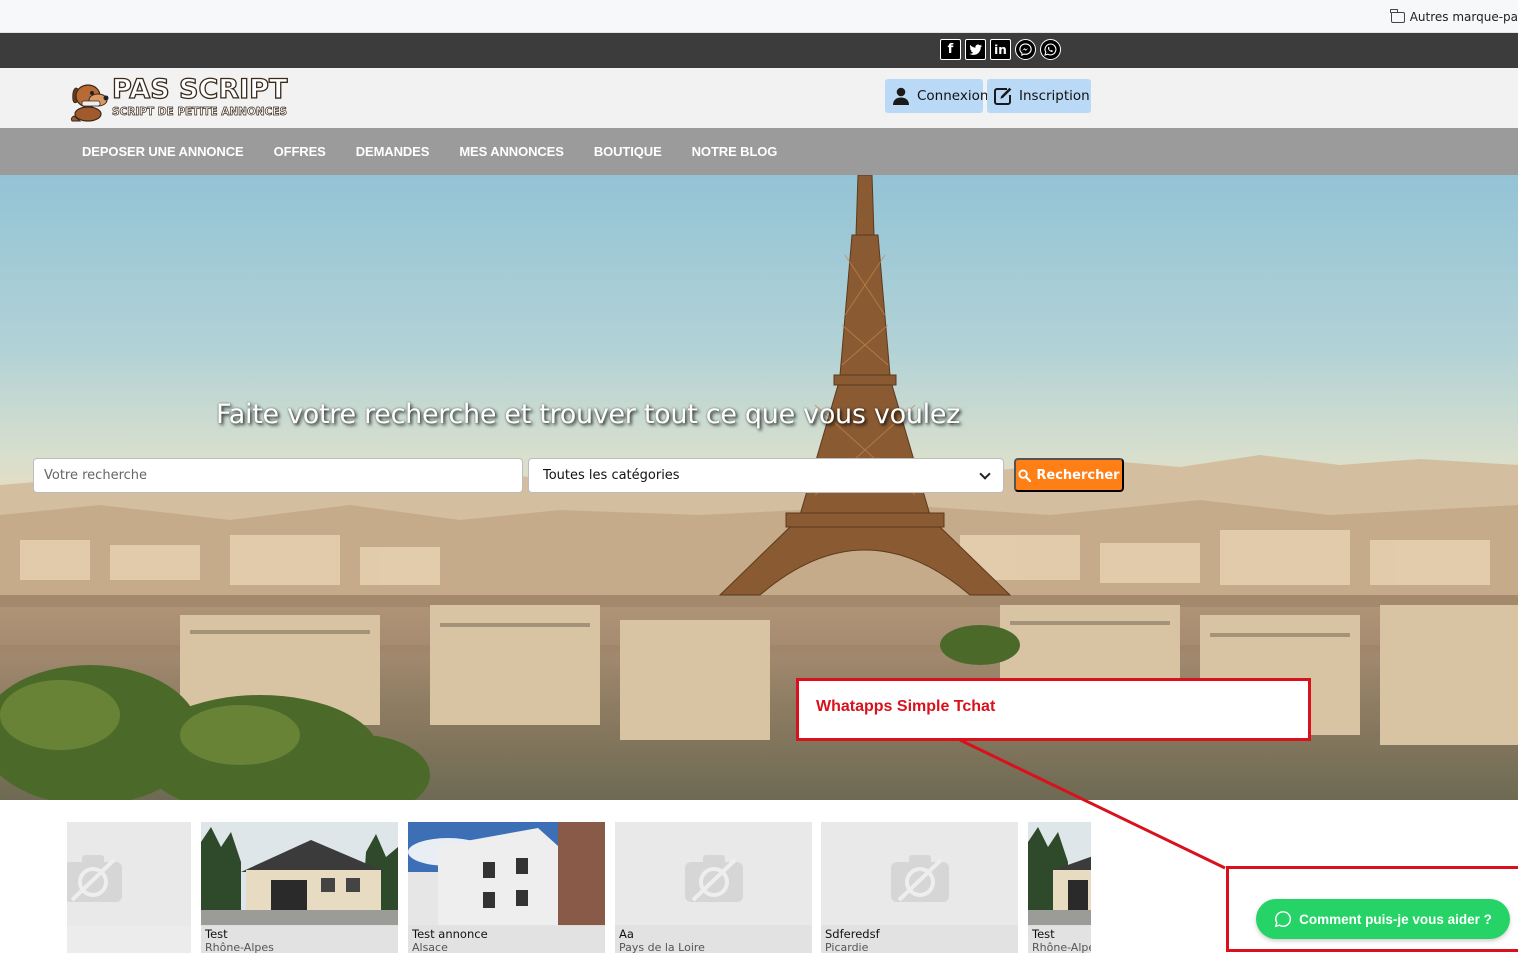  Describe the element at coordinates (163, 151) in the screenshot. I see `nav-item-deposer-annonce: DEPOSER UNE ANNONCE` at that location.